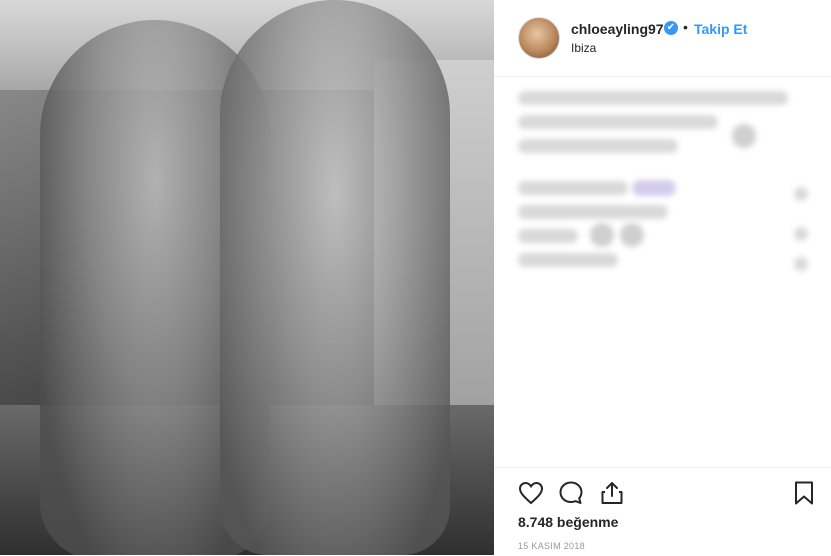 The image size is (831, 556). What do you see at coordinates (583, 48) in the screenshot?
I see `location-link: Ibiza` at bounding box center [583, 48].